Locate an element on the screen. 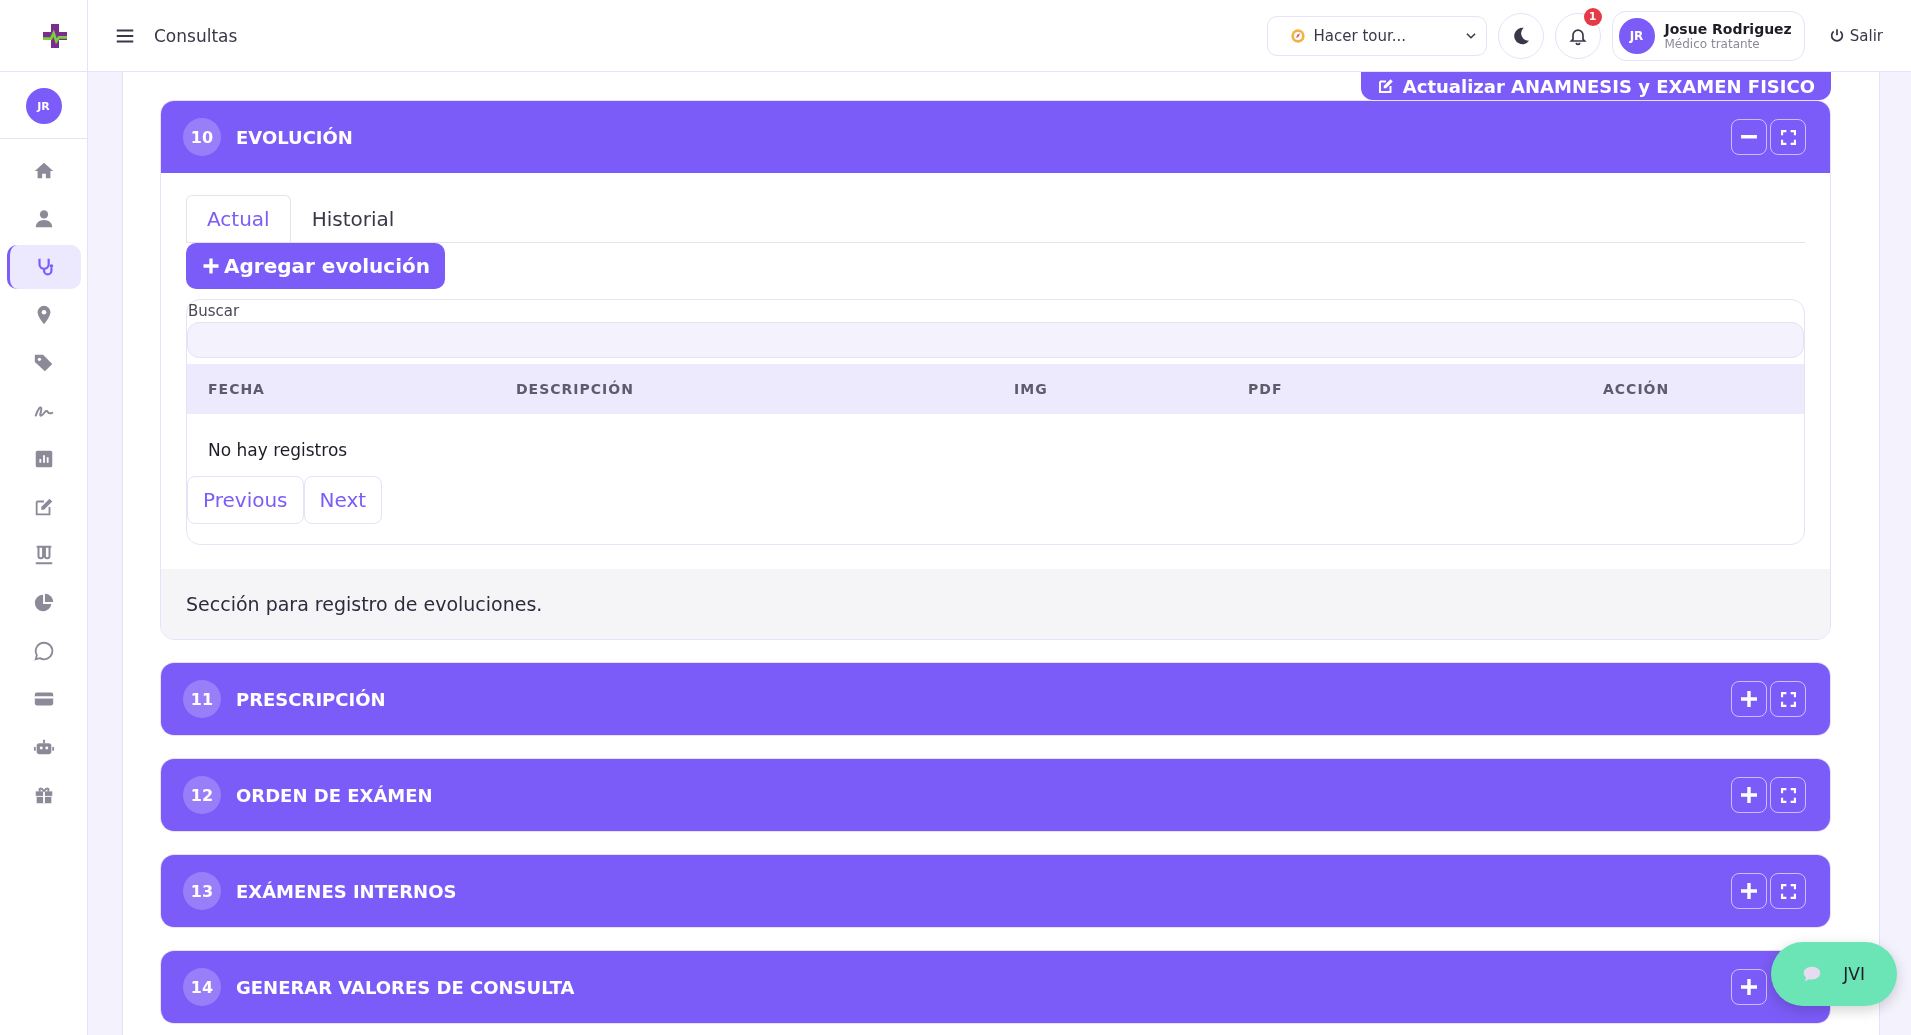 The width and height of the screenshot is (1911, 1035). sidebar-item is located at coordinates (43, 267).